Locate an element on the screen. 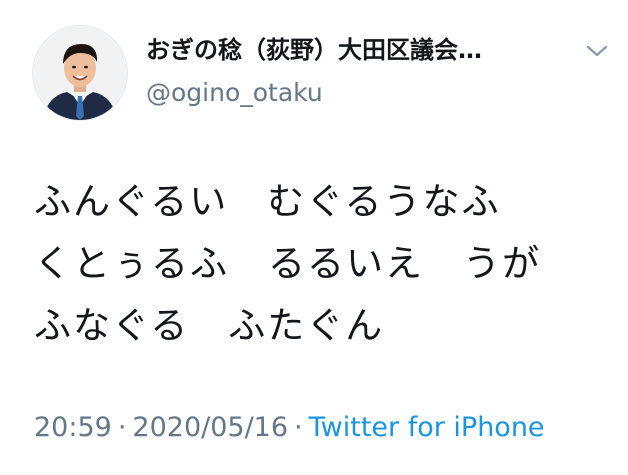  tweet-date: 2020/05/16 is located at coordinates (210, 427).